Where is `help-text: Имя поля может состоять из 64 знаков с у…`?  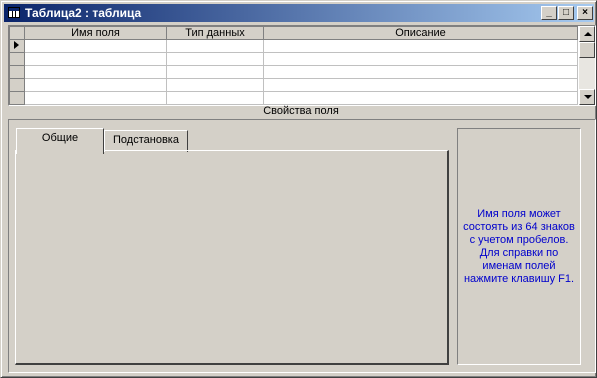
help-text: Имя поля может состоять из 64 знаков с у… is located at coordinates (519, 246).